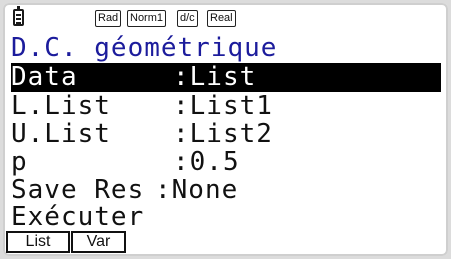 This screenshot has width=451, height=259. Describe the element at coordinates (18, 16) in the screenshot. I see `battery-icon` at that location.